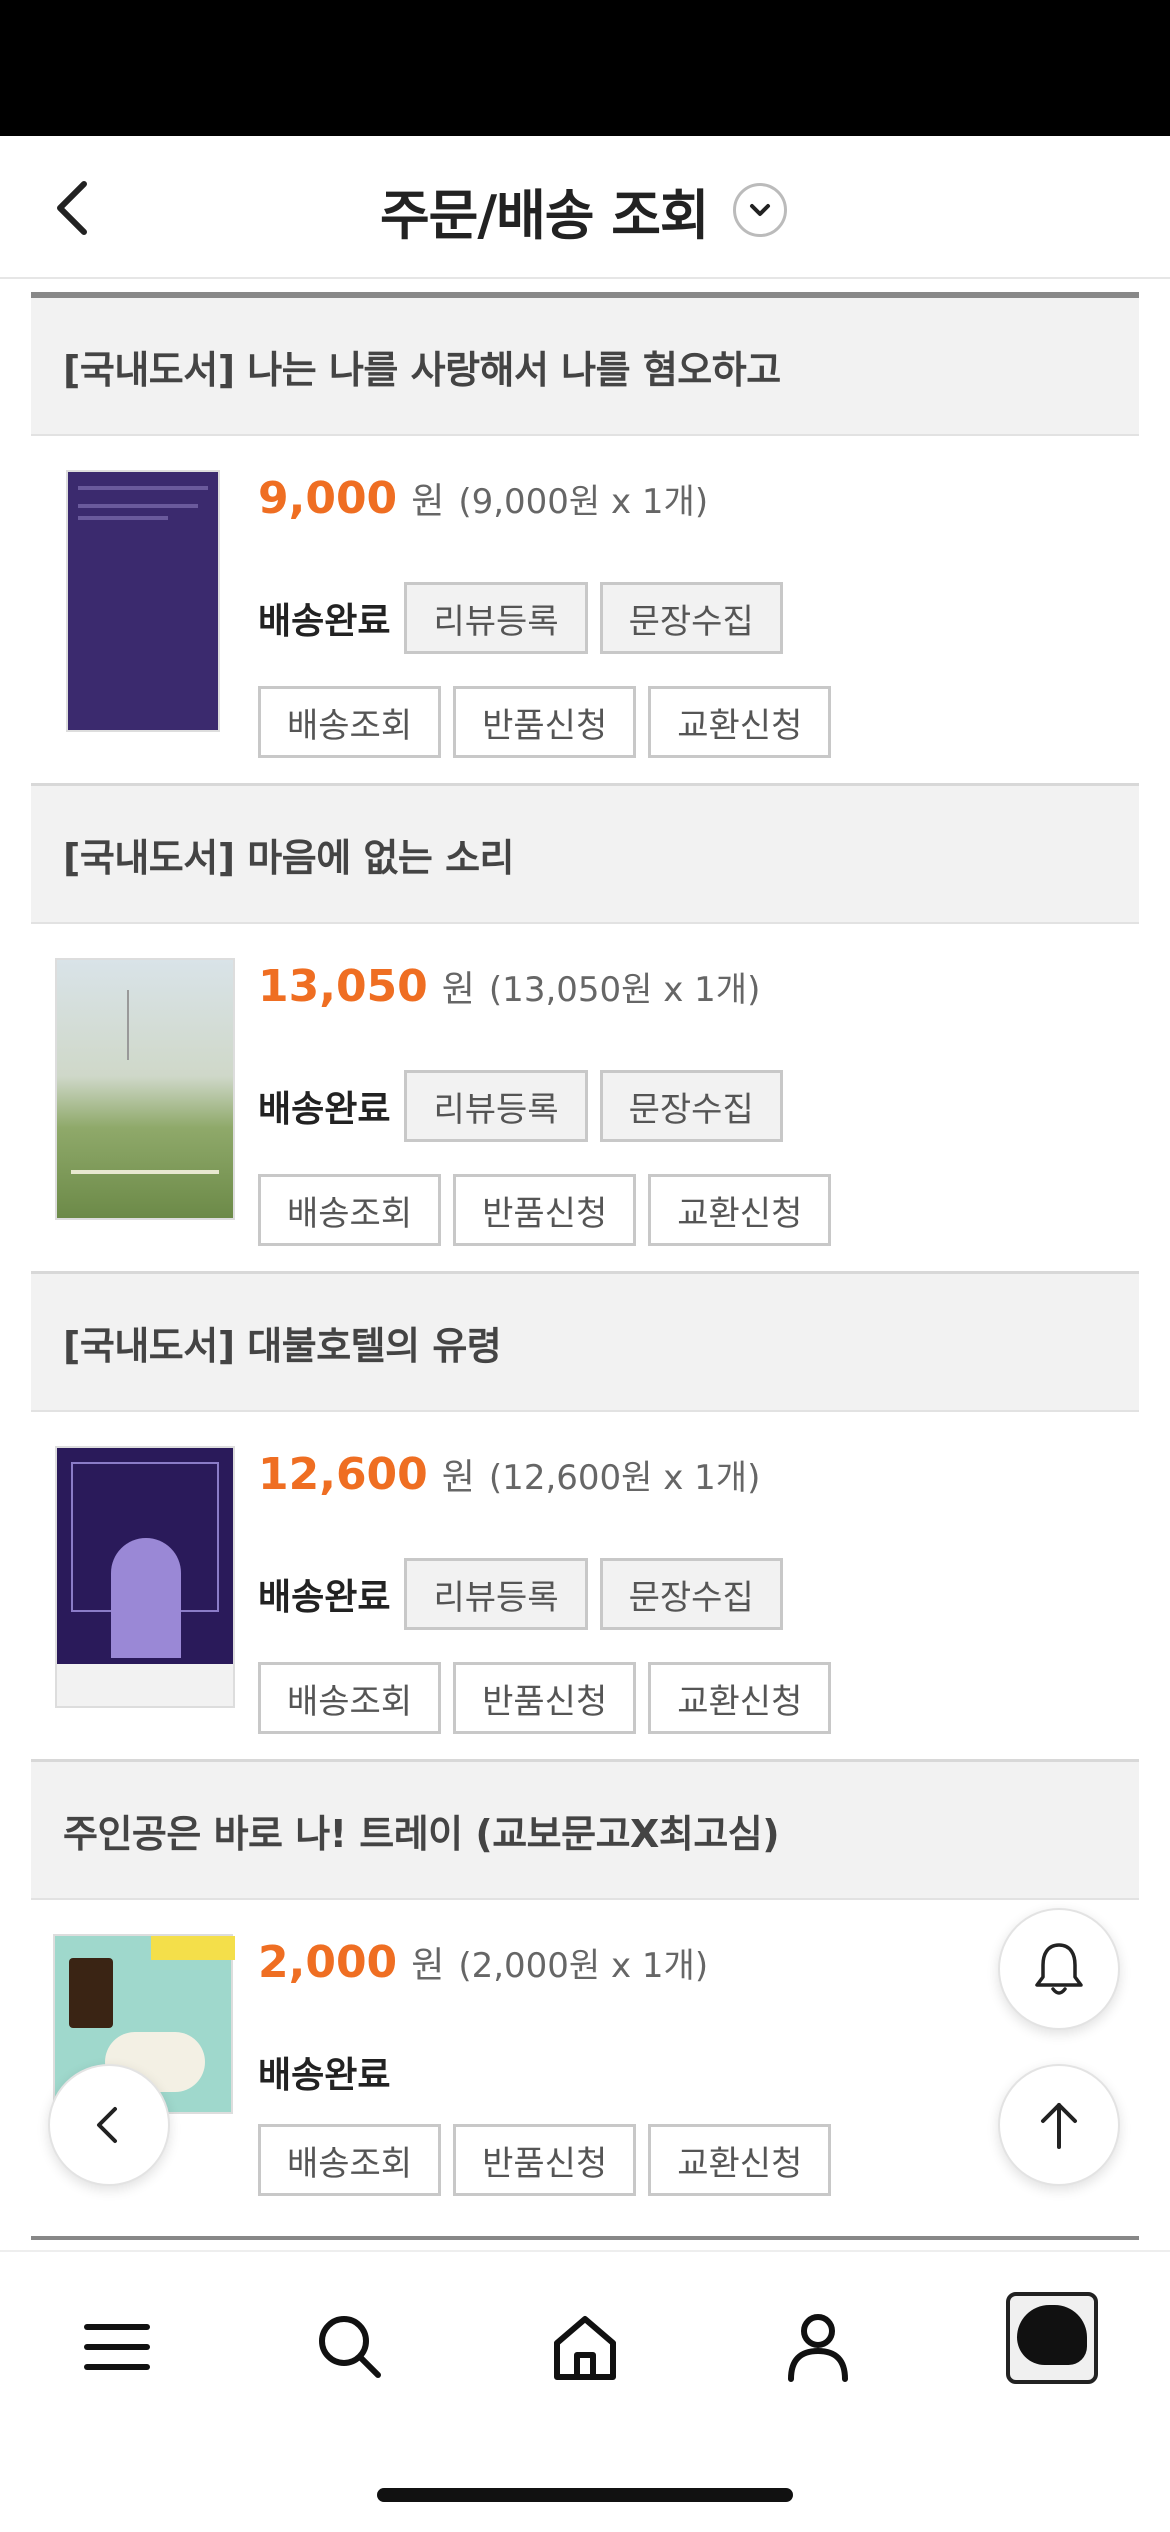 The width and height of the screenshot is (1170, 2532). What do you see at coordinates (328, 1962) in the screenshot?
I see `price: 2,000` at bounding box center [328, 1962].